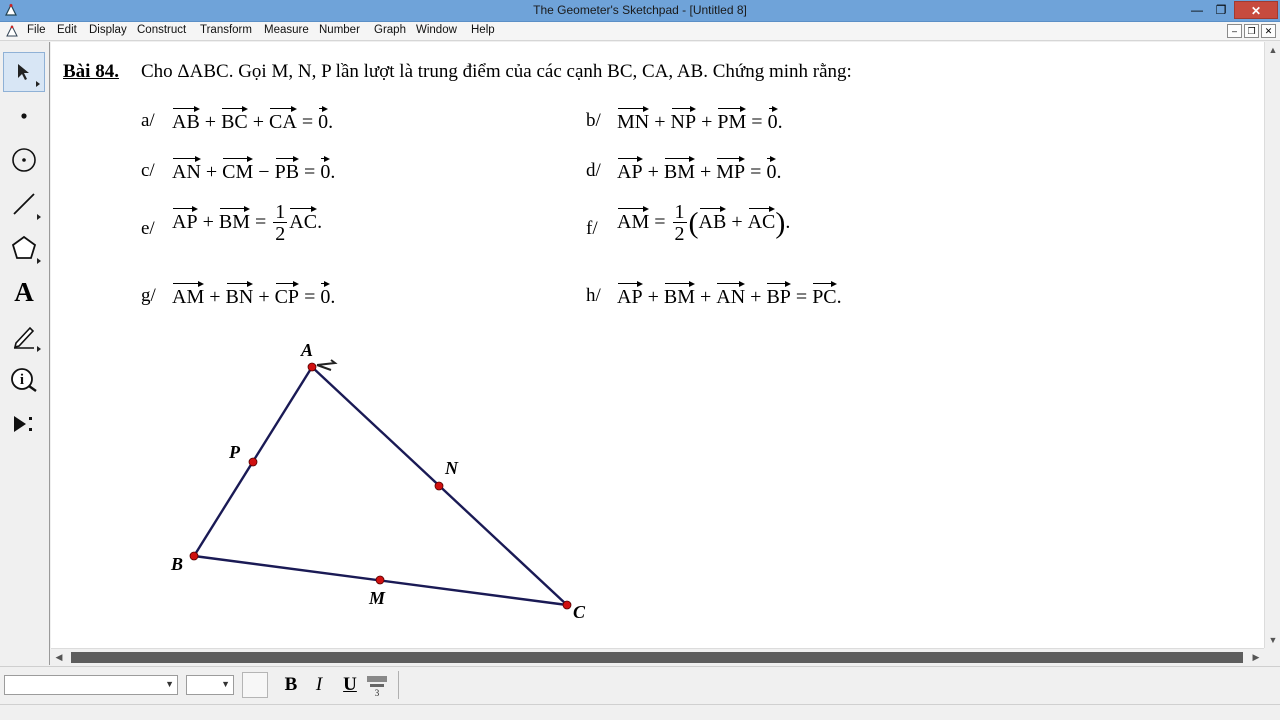  Describe the element at coordinates (1221, 10) in the screenshot. I see `restore-button: ❐` at that location.